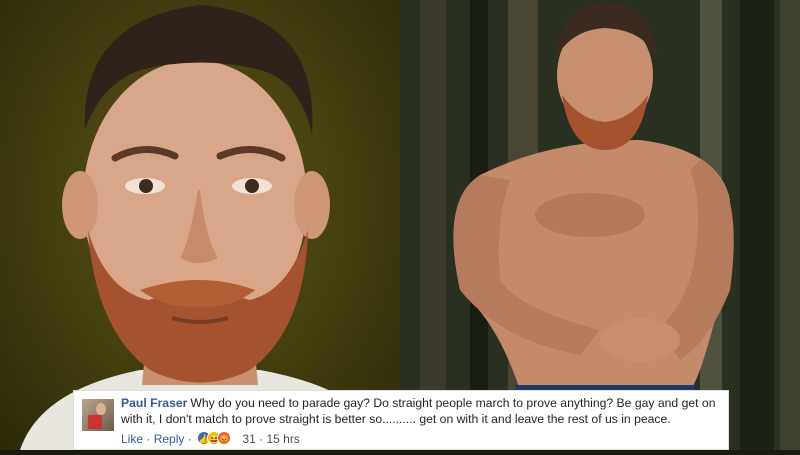 This screenshot has width=800, height=455. Describe the element at coordinates (132, 439) in the screenshot. I see `like-button: Like` at that location.